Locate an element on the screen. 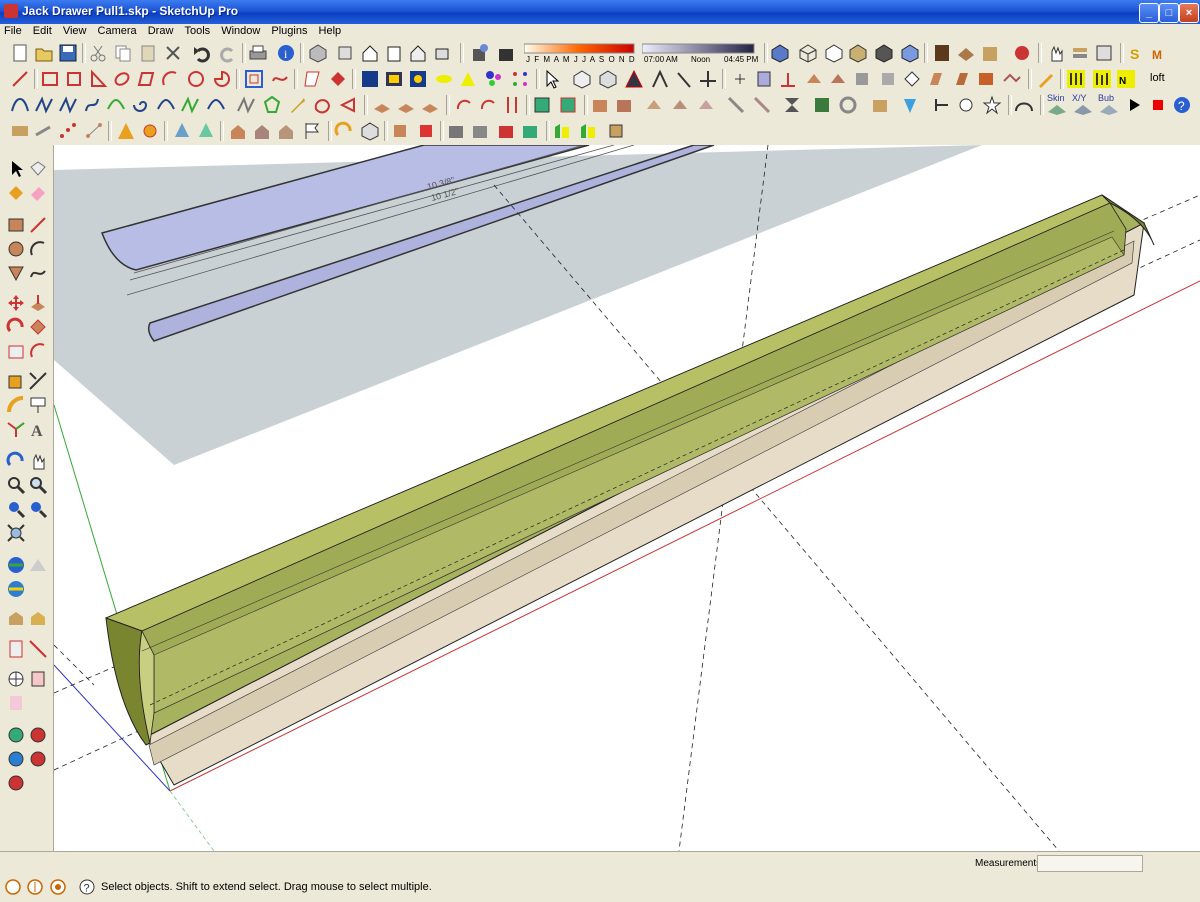 Image resolution: width=1200 pixels, height=902 pixels. hidden-line-icon is located at coordinates (834, 53).